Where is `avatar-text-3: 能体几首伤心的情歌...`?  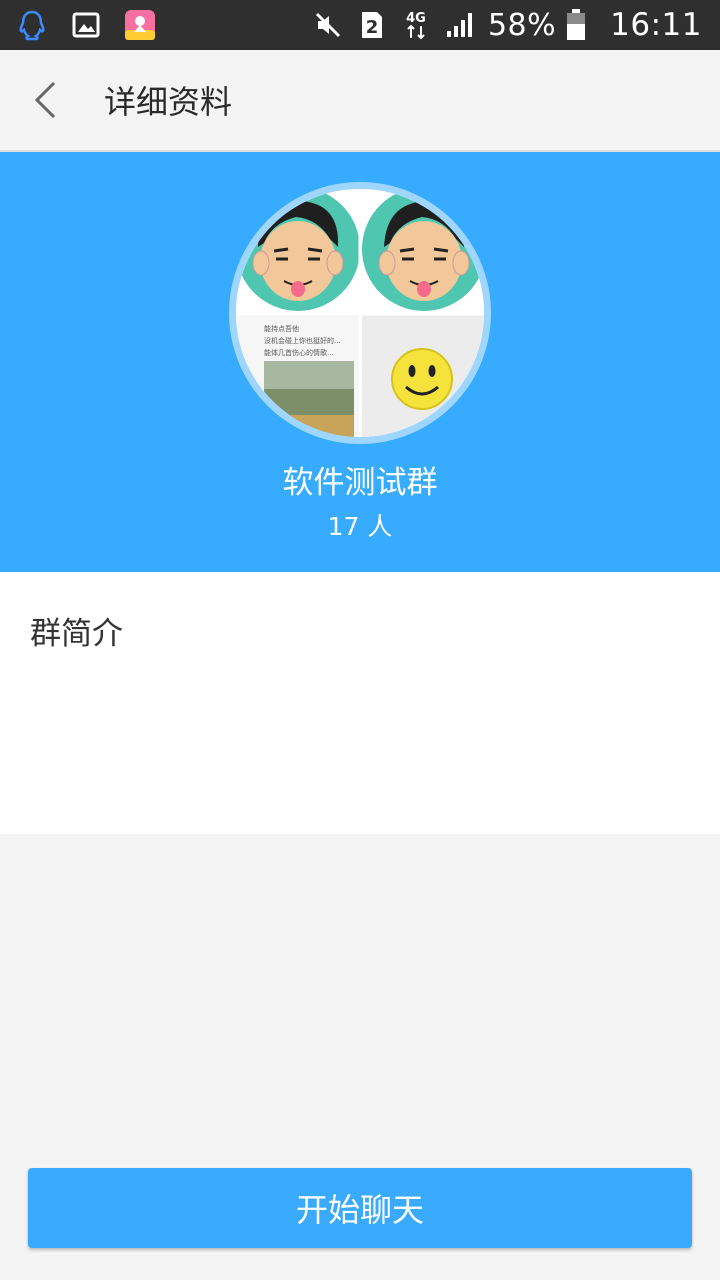 avatar-text-3: 能体几首伤心的情歌... is located at coordinates (299, 352).